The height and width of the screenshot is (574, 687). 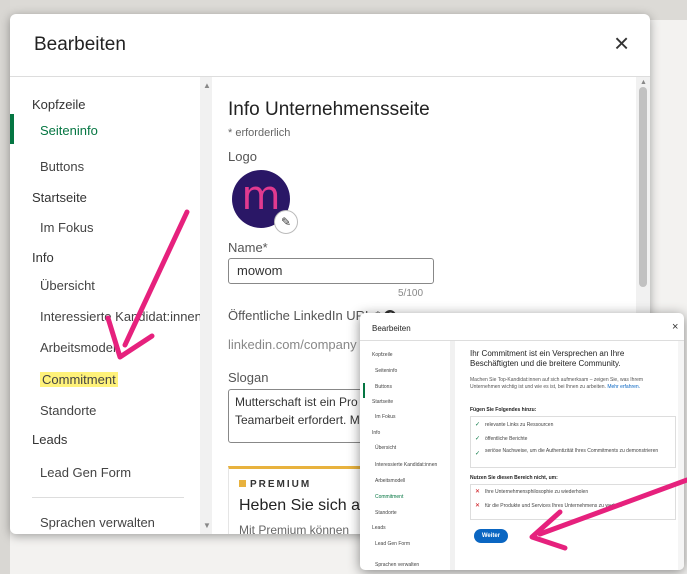 I want to click on arrow-to-weiter, so click(x=608, y=514).